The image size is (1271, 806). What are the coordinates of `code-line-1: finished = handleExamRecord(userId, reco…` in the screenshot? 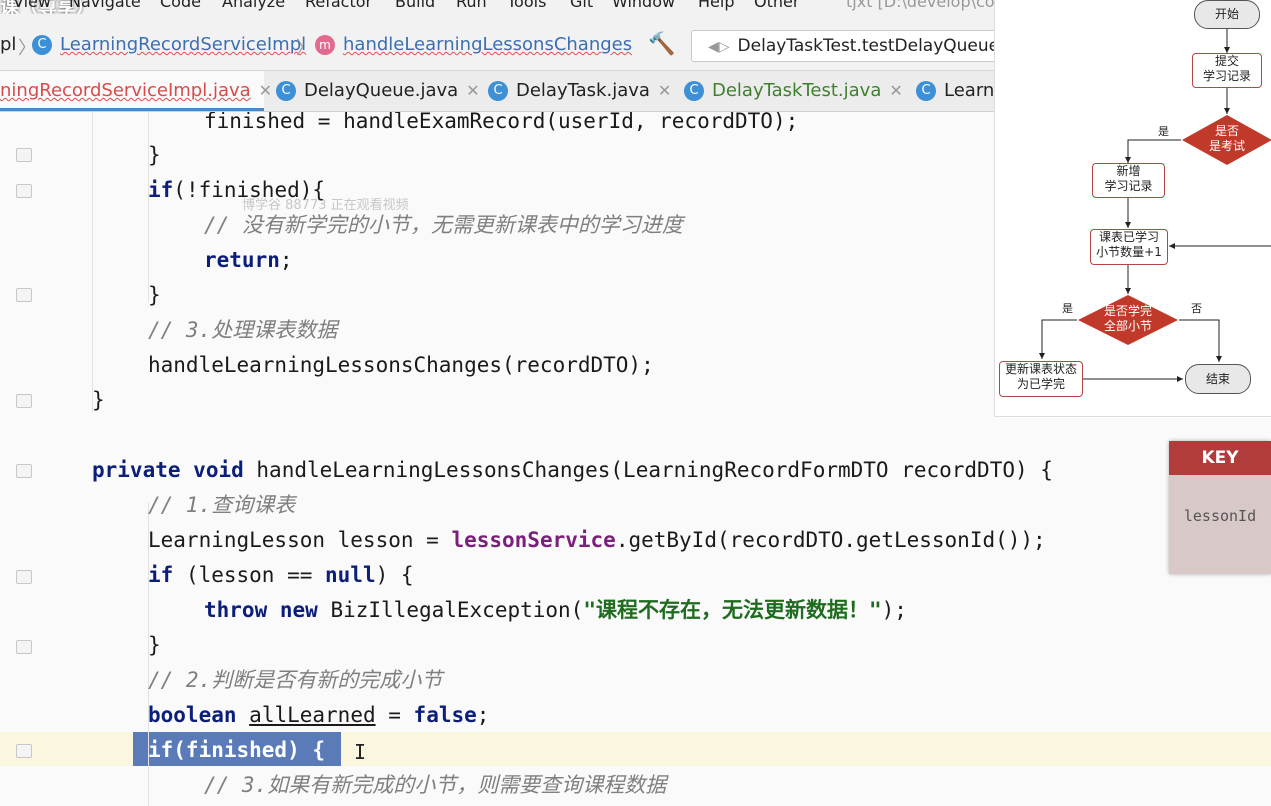 It's located at (501, 122).